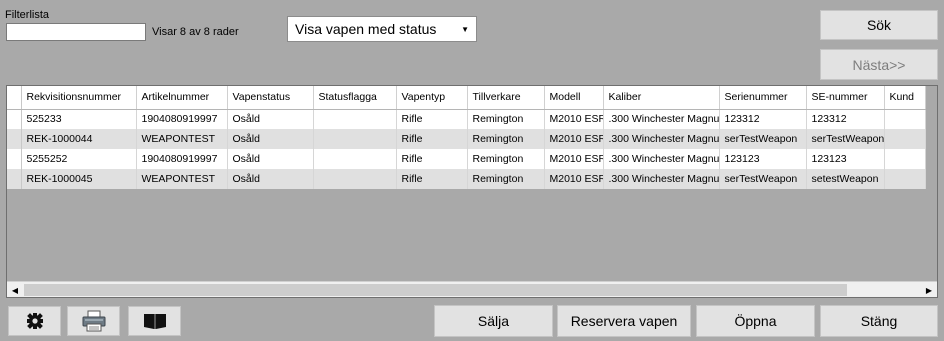  I want to click on rows-count-text: Visar 8 av 8 rader, so click(195, 32).